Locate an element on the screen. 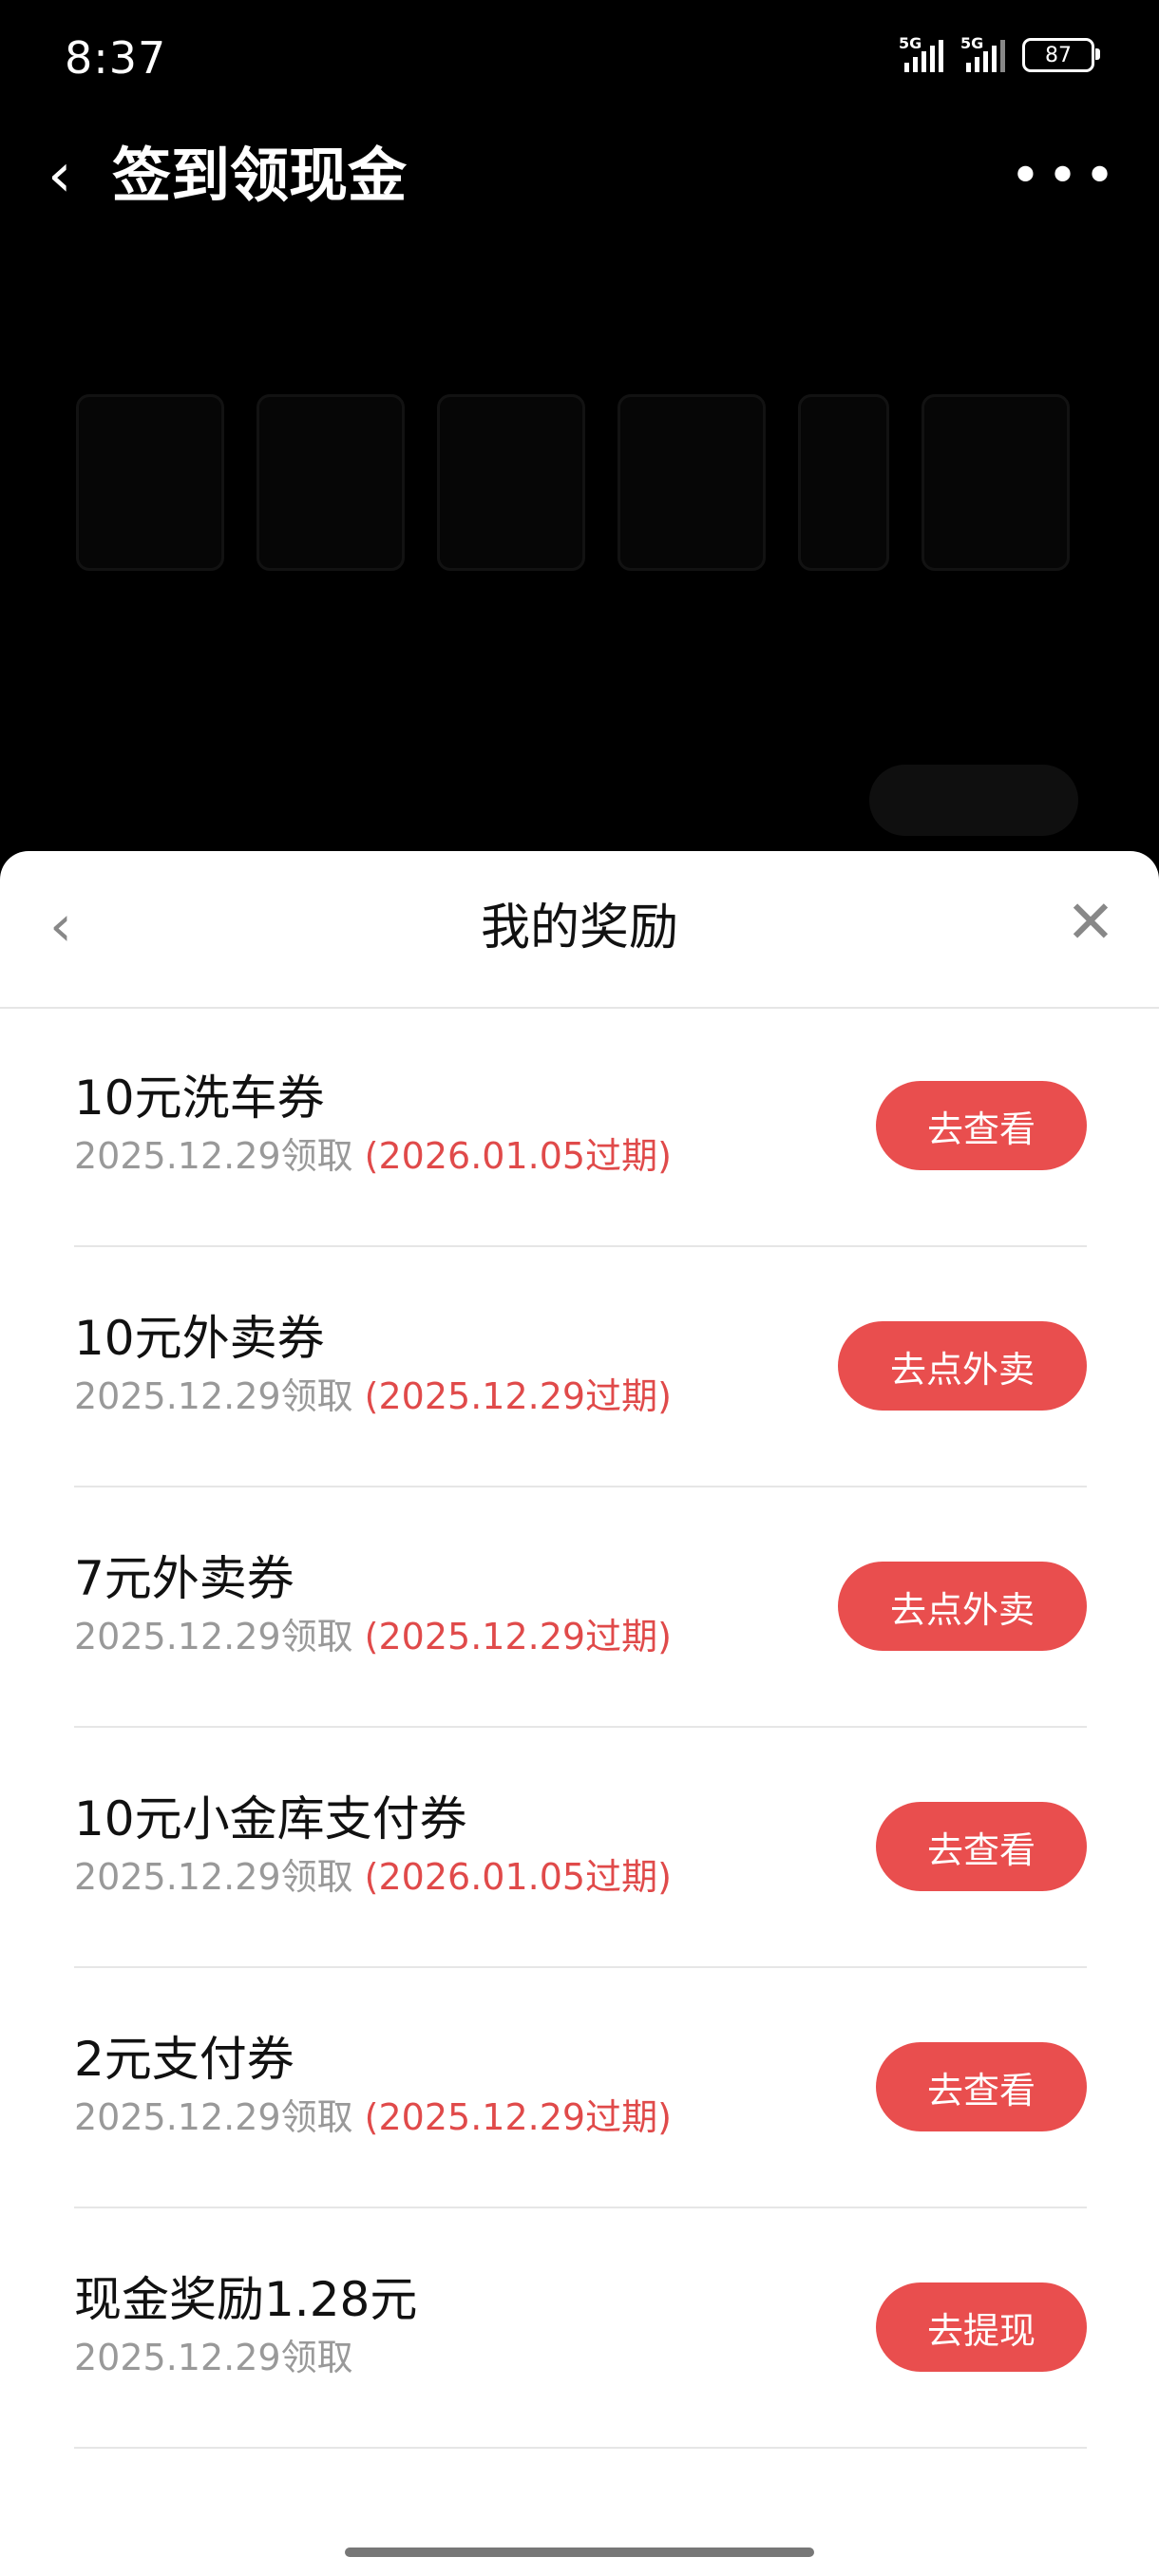 This screenshot has width=1159, height=2576. close-icon: ✕ is located at coordinates (1090, 922).